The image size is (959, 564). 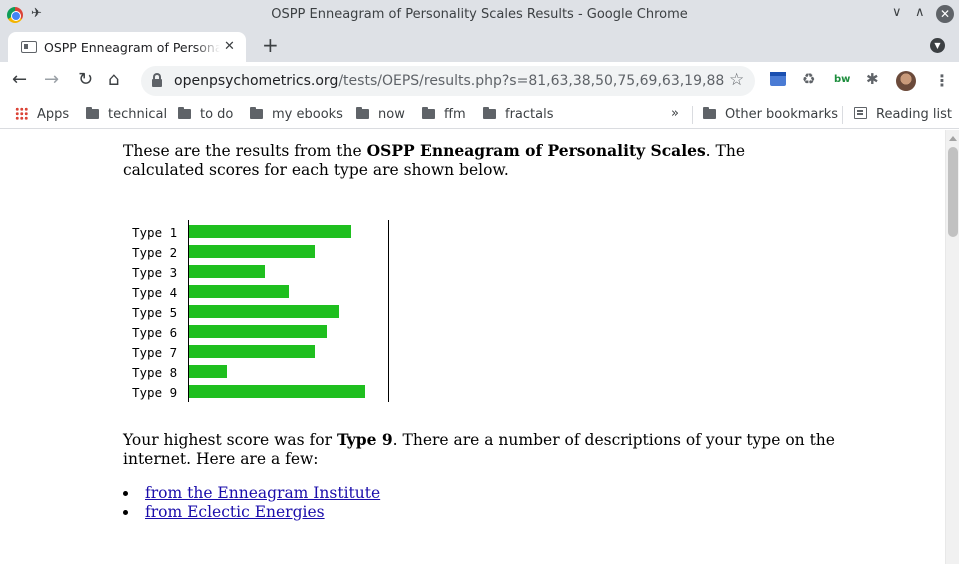 I want to click on enneagram-institute-link: from the Enneagram Institute, so click(x=262, y=493).